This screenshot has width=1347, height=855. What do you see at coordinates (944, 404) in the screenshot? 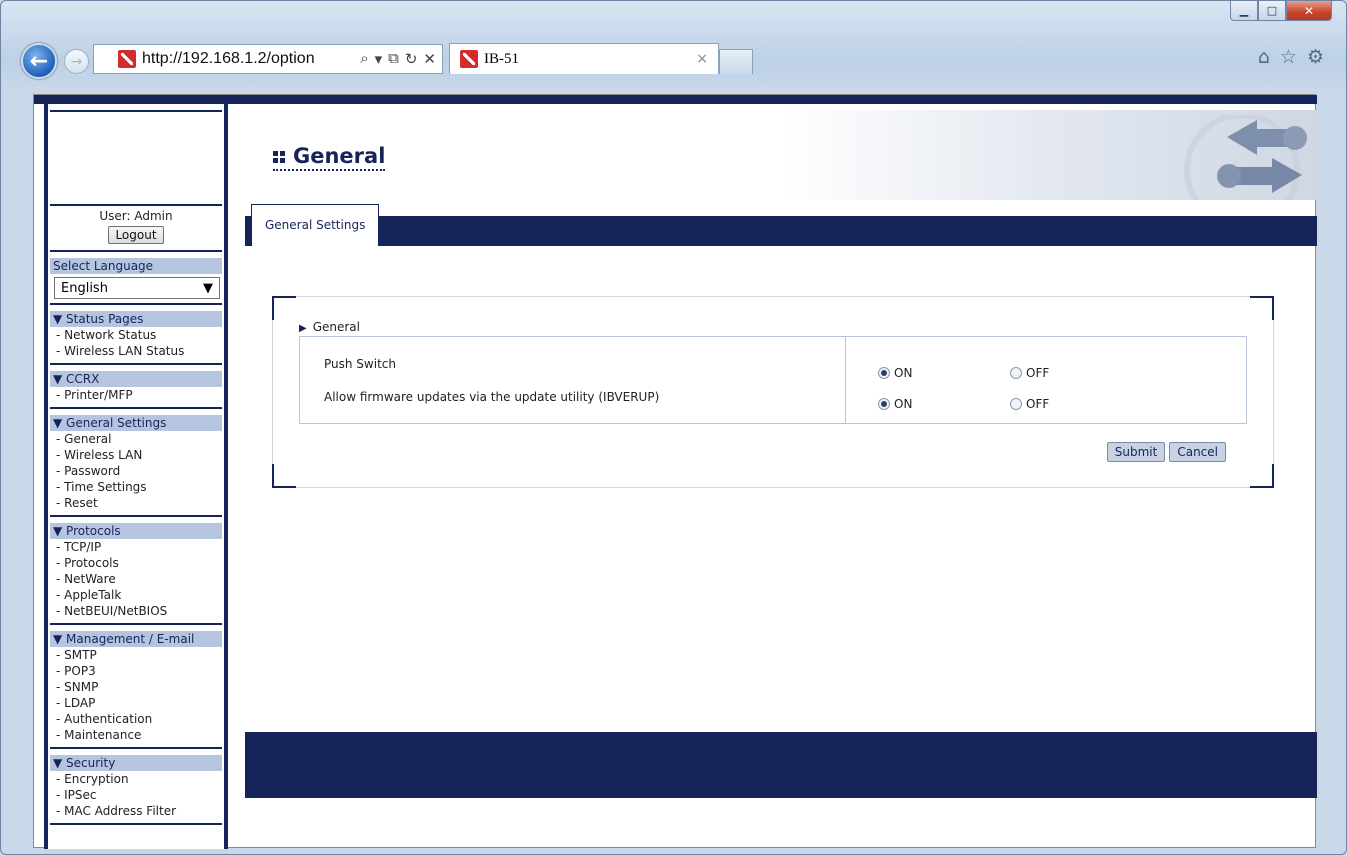
I see `firmware-update-on-radio: ON` at bounding box center [944, 404].